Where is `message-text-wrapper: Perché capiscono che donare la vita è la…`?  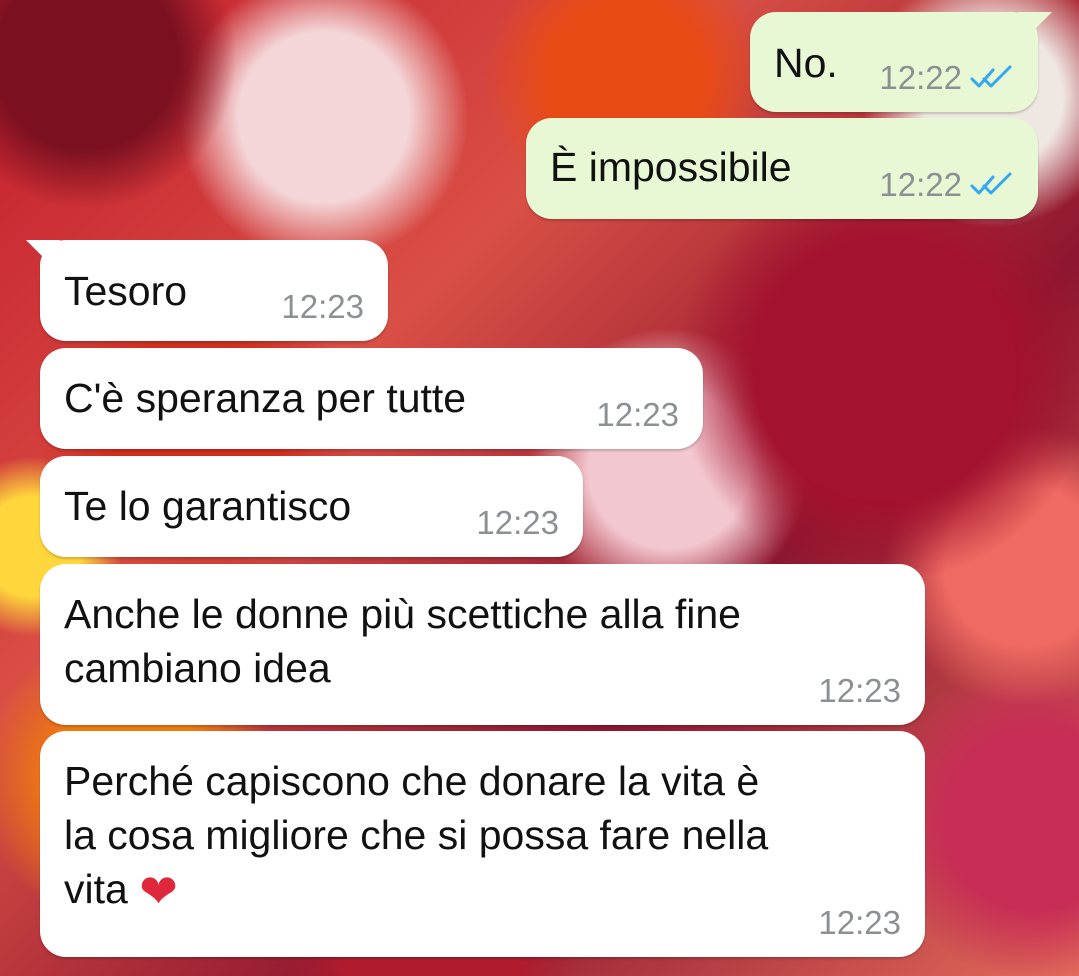
message-text-wrapper: Perché capiscono che donare la vita è la… is located at coordinates (474, 836).